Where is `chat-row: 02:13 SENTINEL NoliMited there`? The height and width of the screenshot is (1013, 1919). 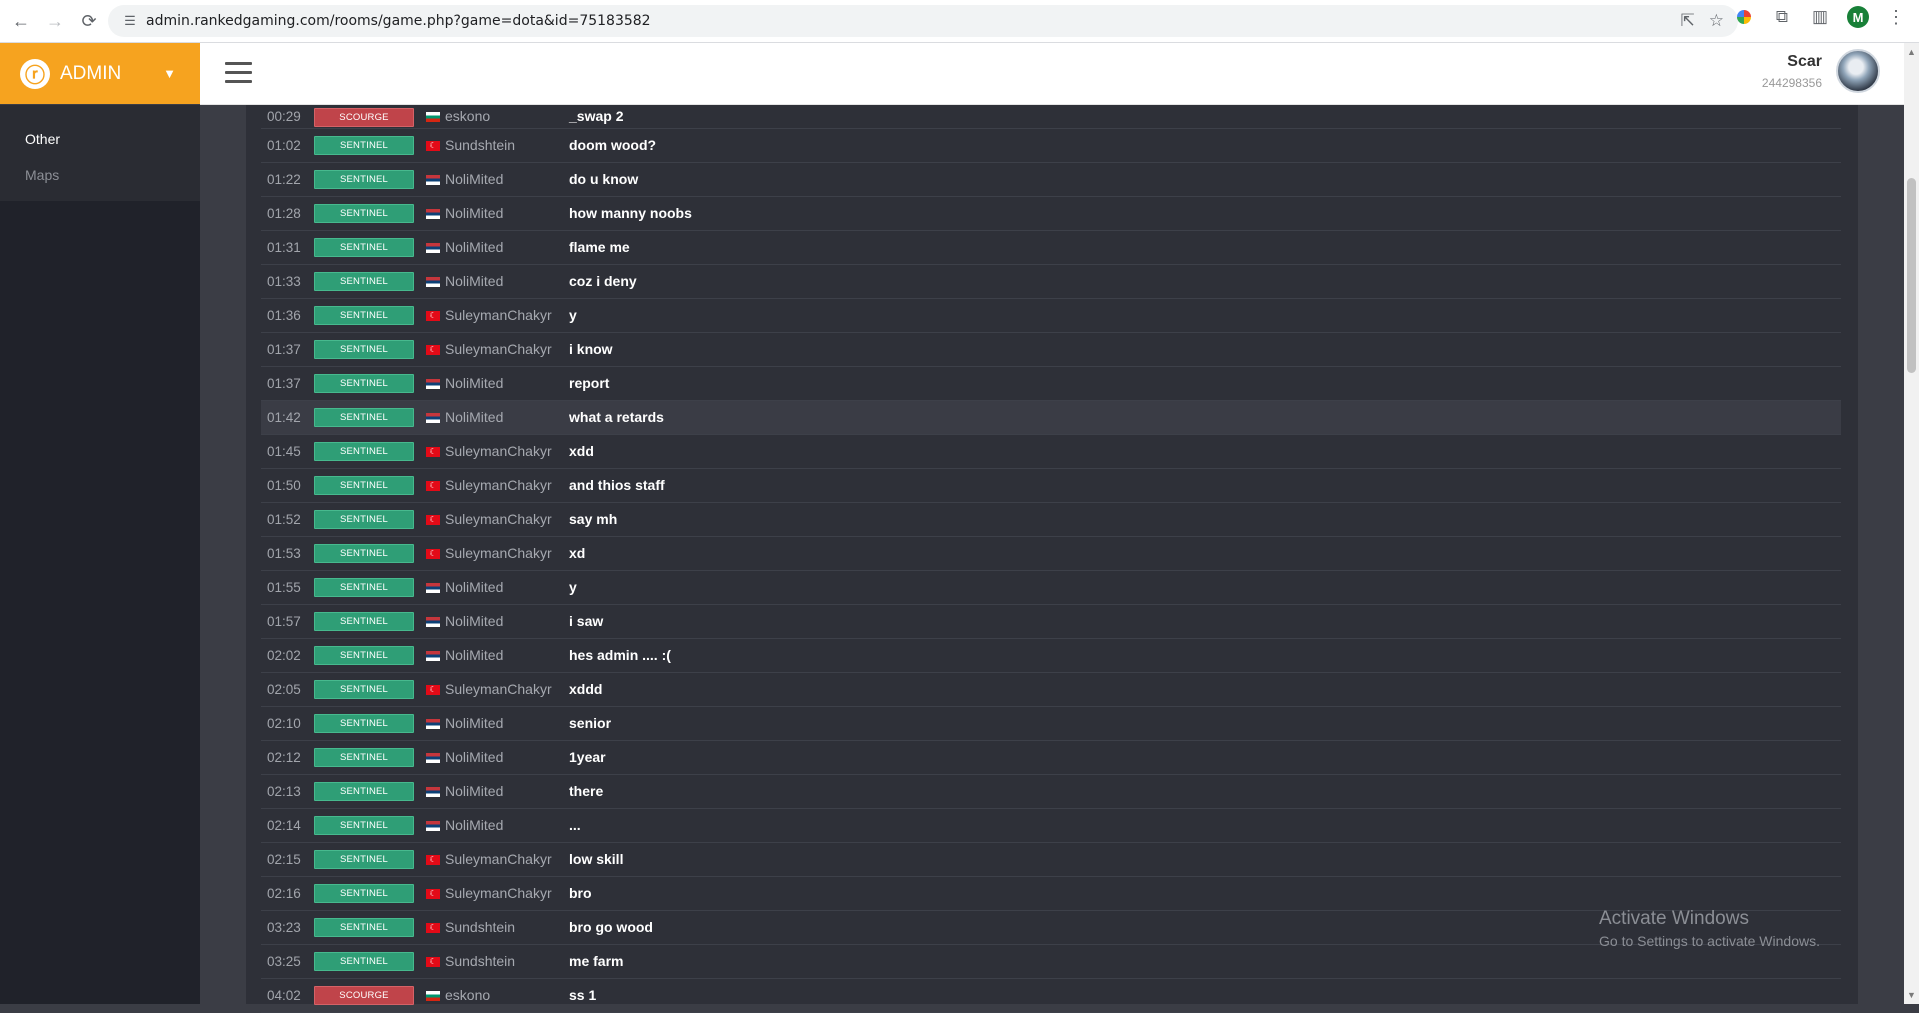
chat-row: 02:13 SENTINEL NoliMited there is located at coordinates (1051, 792).